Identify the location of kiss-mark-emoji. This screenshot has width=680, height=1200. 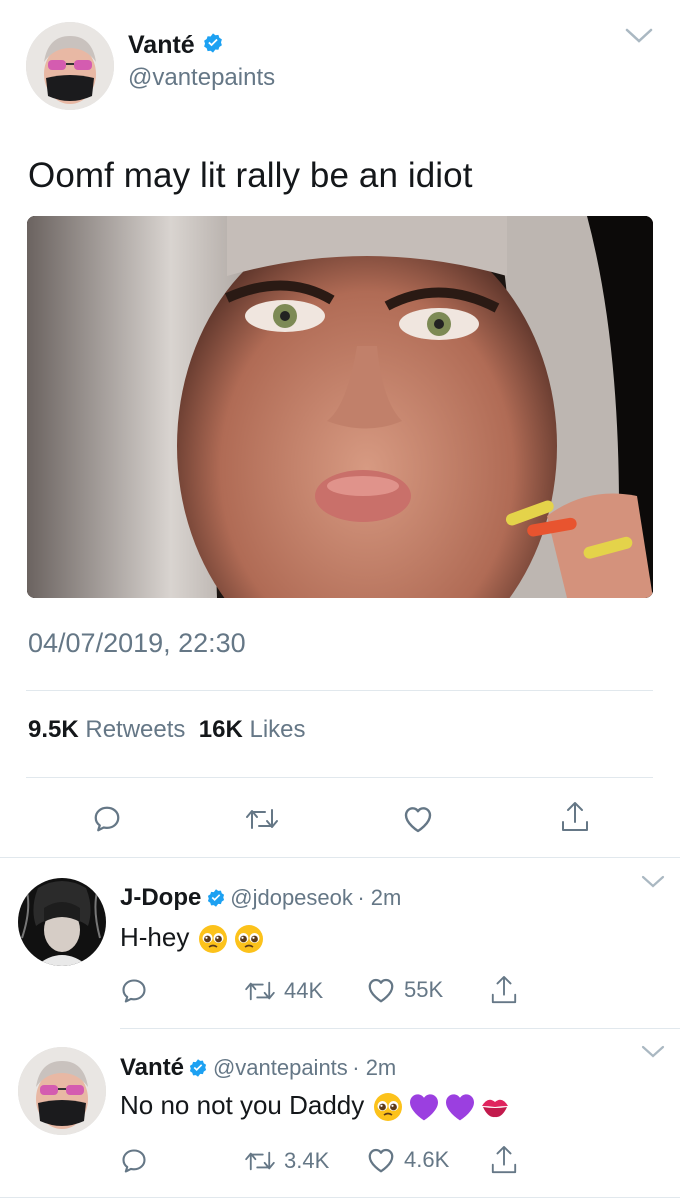
(494, 1108).